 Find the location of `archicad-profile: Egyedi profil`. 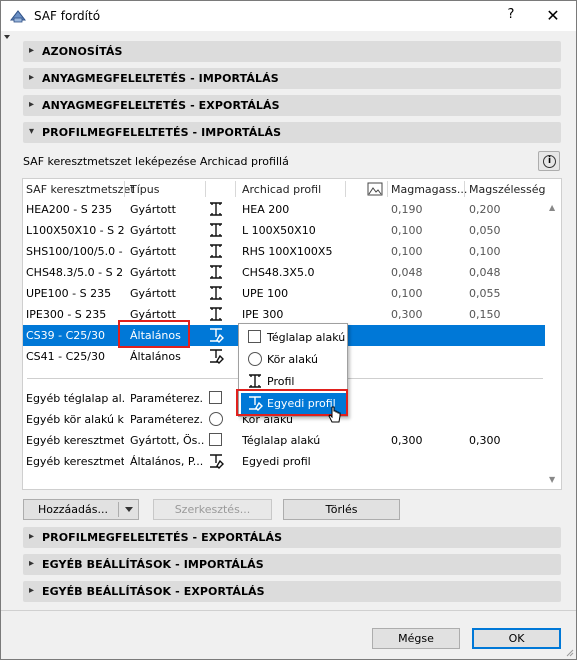

archicad-profile: Egyedi profil is located at coordinates (276, 461).